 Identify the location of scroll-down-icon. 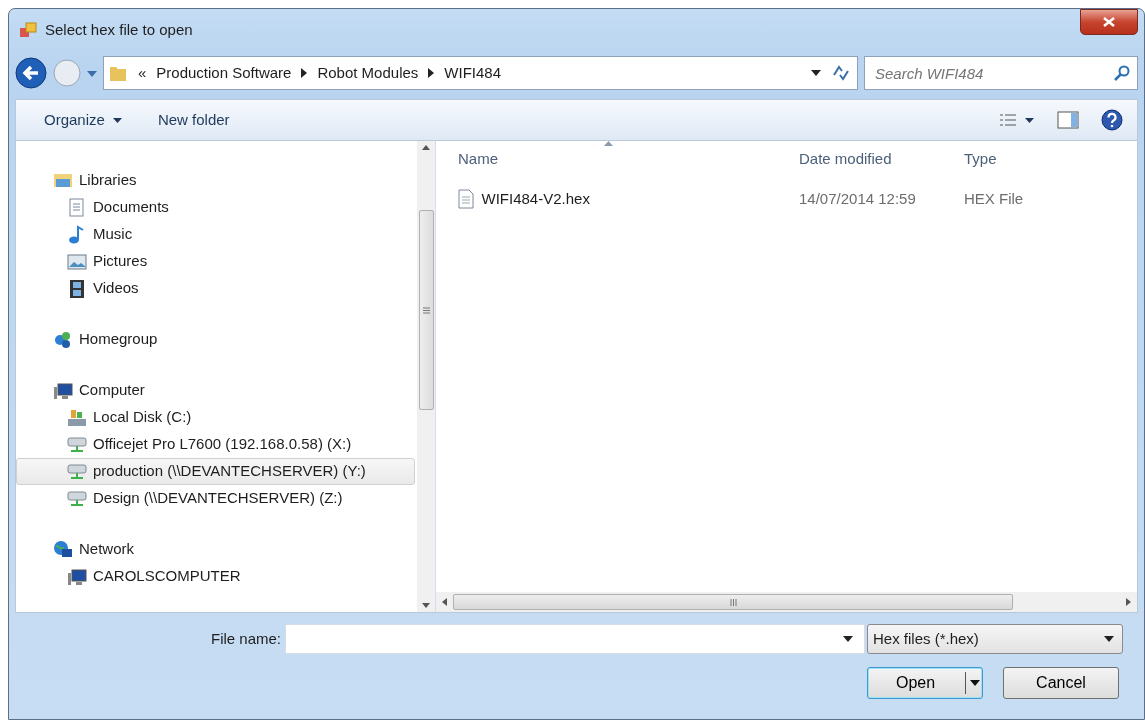
(426, 605).